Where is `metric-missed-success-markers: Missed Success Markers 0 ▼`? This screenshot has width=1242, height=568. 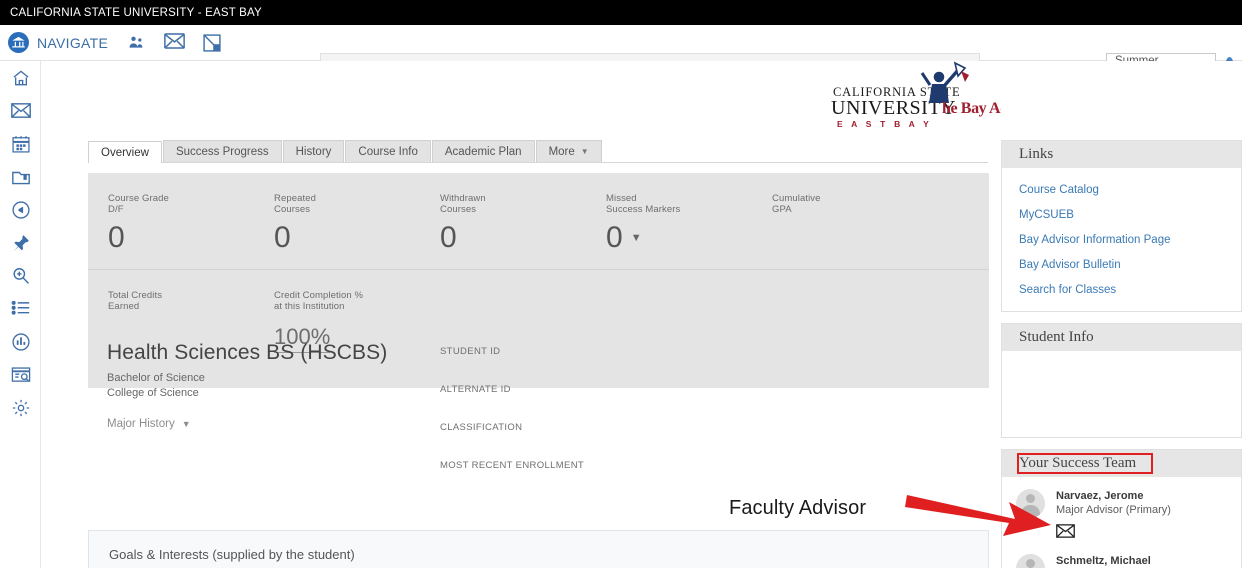 metric-missed-success-markers: Missed Success Markers 0 ▼ is located at coordinates (689, 231).